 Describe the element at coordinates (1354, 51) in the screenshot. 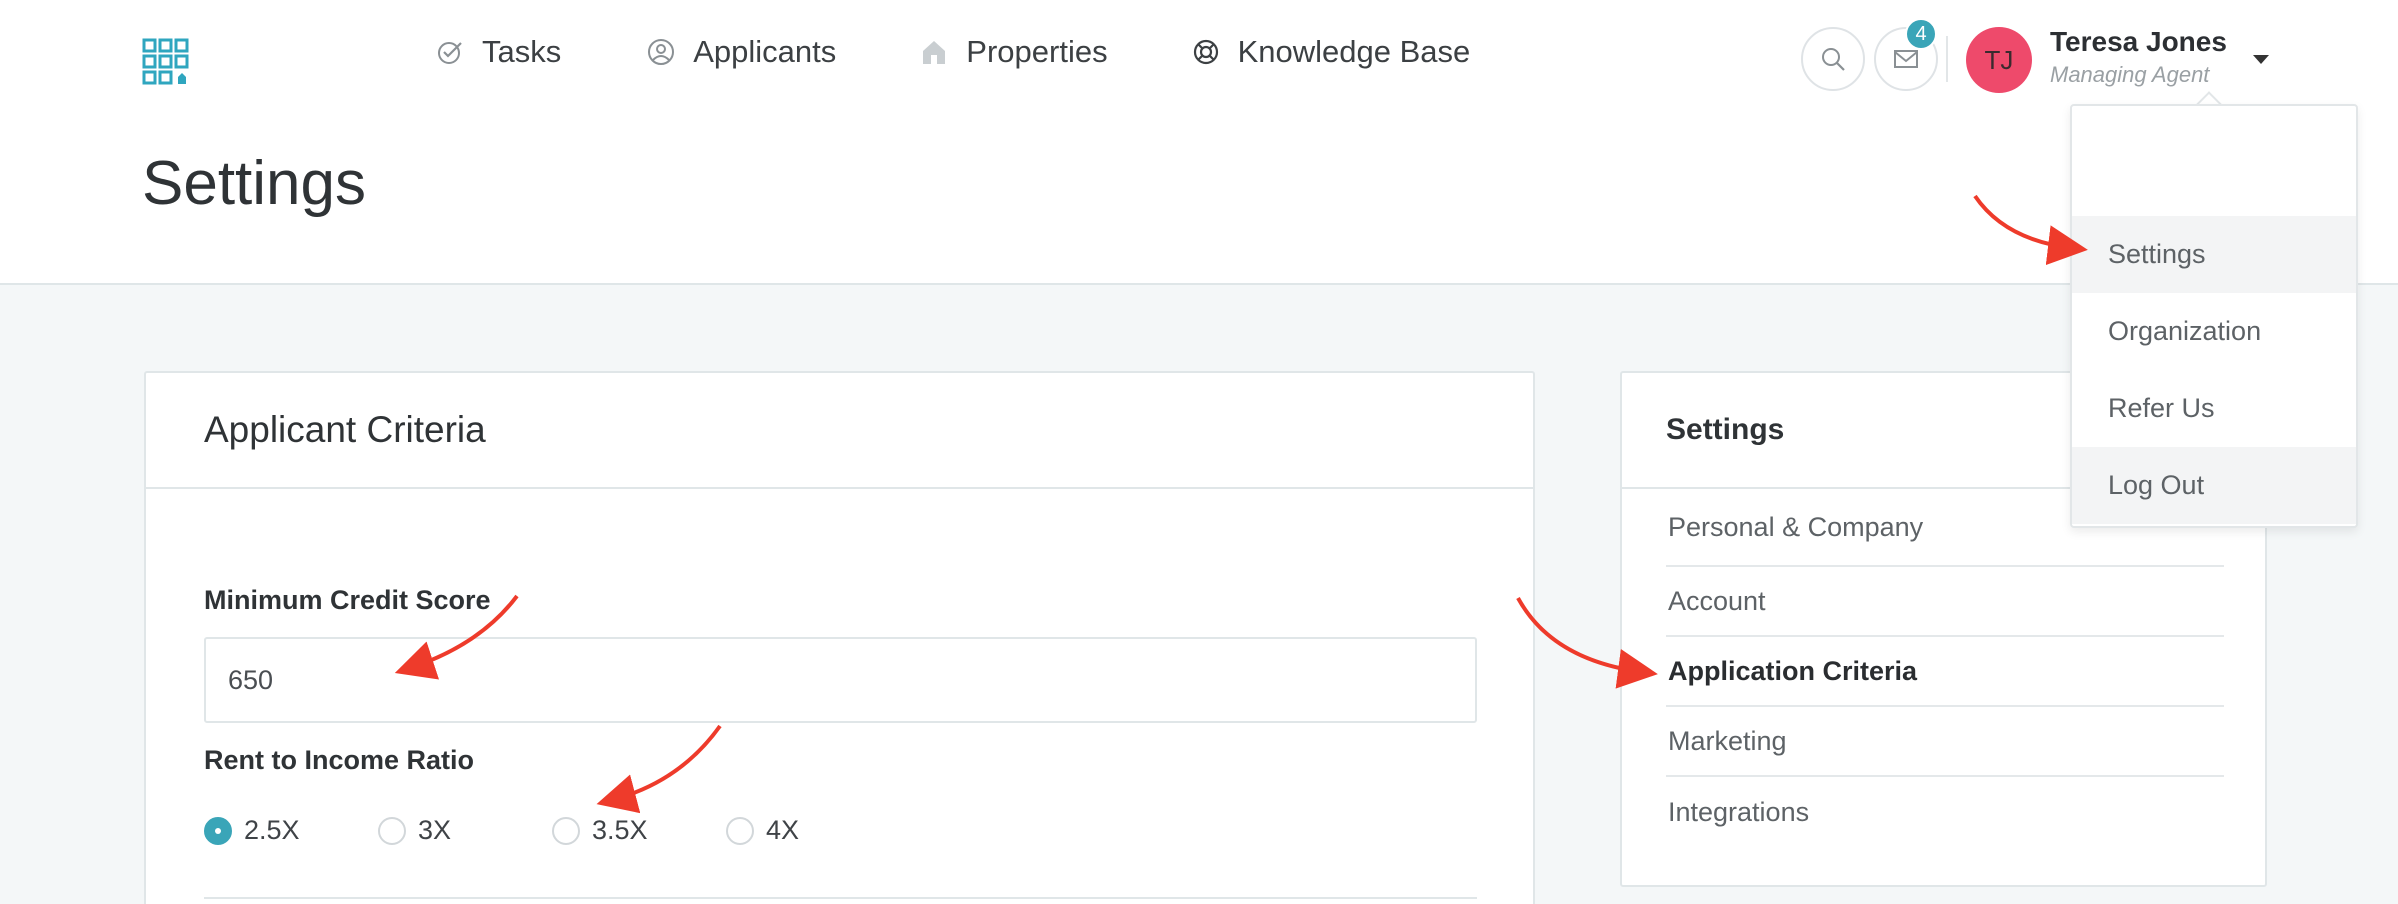

I see `nav-item-label: Knowledge Base` at that location.